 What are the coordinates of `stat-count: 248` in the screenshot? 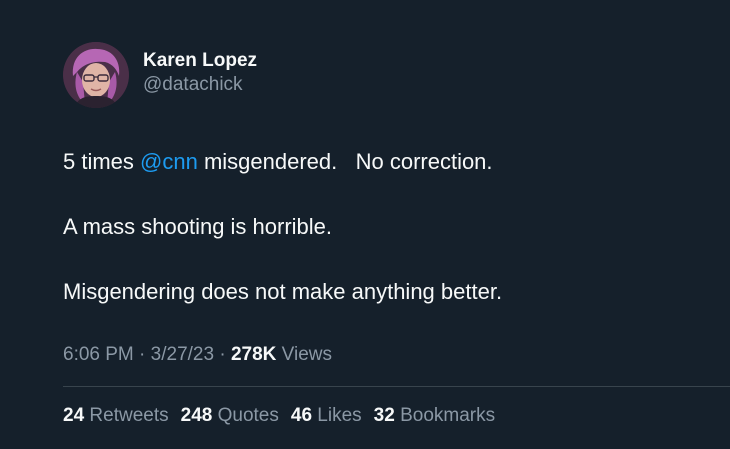 It's located at (196, 415).